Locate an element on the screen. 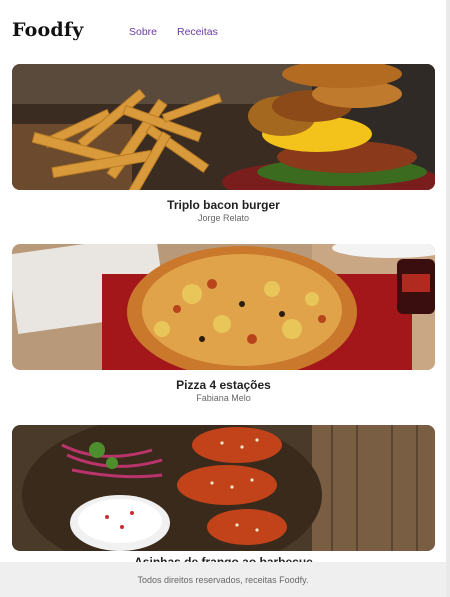 Image resolution: width=450 pixels, height=597 pixels. site-header: Foodfy Sobre Receitas is located at coordinates (223, 32).